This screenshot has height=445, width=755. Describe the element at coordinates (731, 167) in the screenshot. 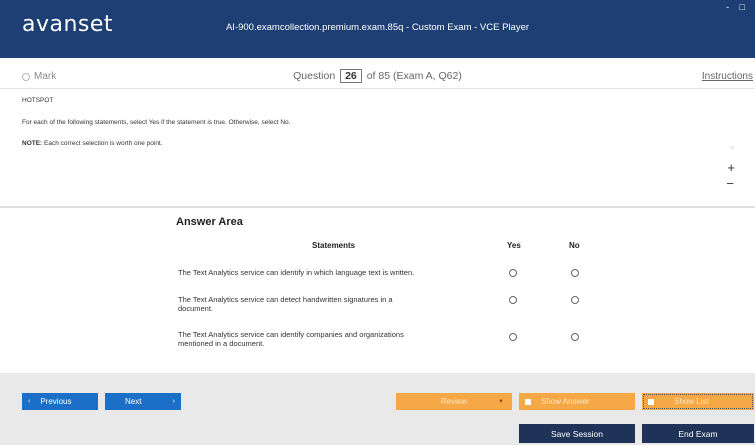

I see `zoom-in-button: +` at that location.